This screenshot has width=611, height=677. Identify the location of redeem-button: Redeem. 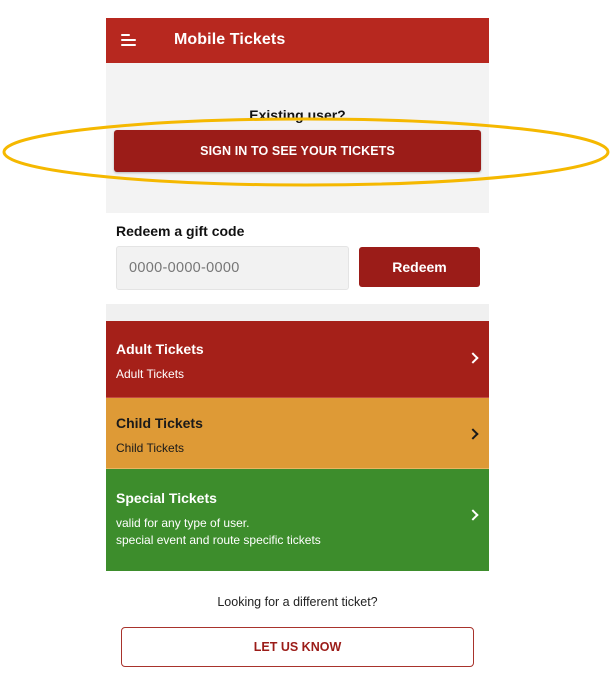
(419, 267).